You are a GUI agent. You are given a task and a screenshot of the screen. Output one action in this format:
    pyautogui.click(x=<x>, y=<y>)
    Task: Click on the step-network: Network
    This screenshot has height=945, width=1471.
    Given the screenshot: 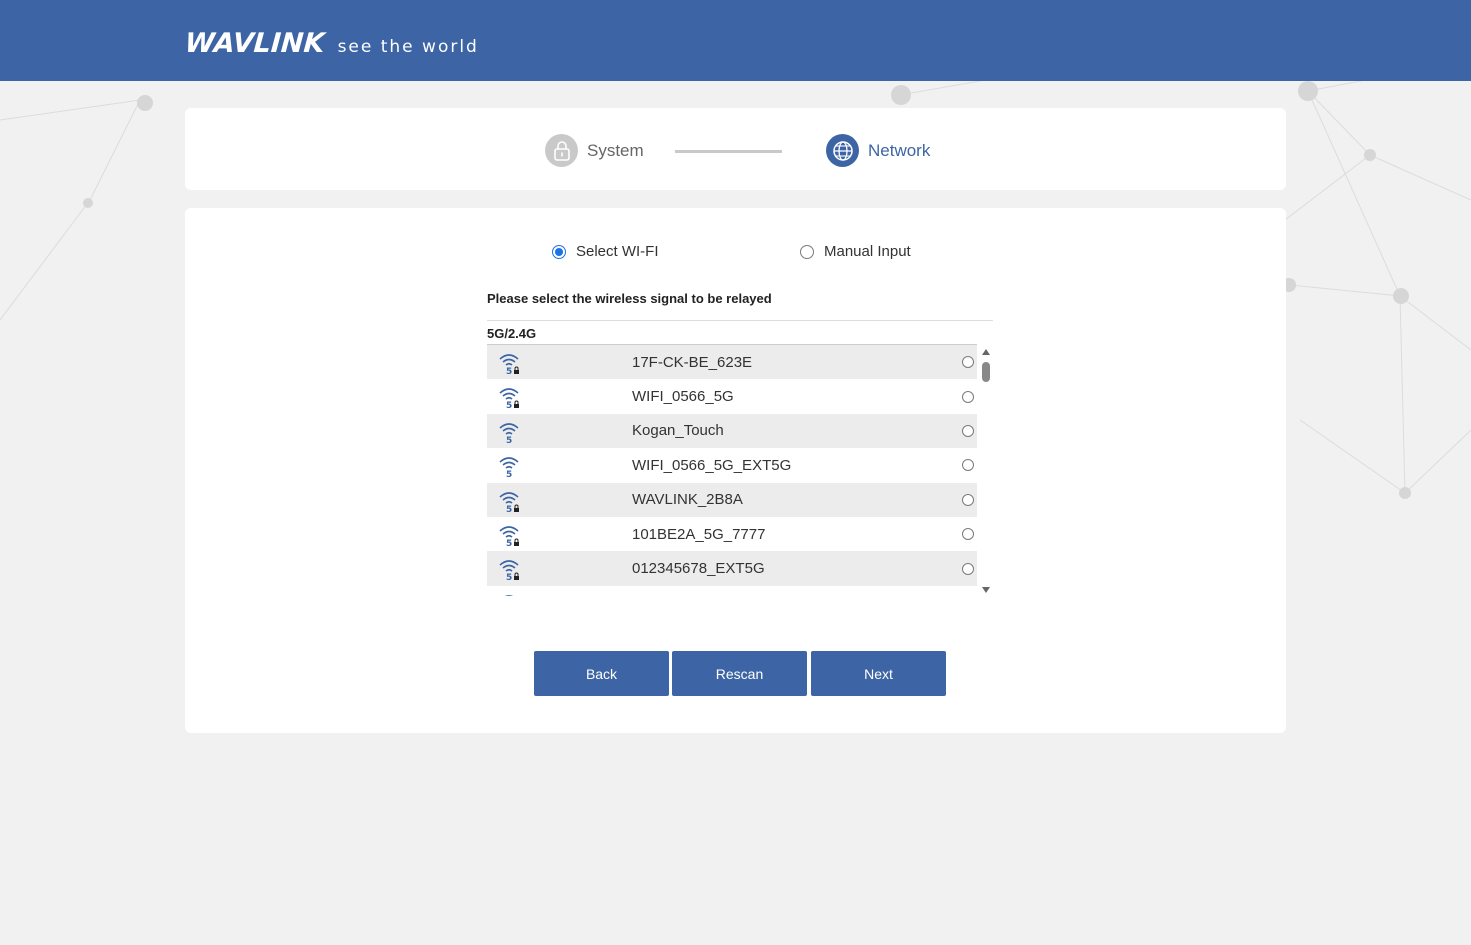 What is the action you would take?
    pyautogui.click(x=878, y=150)
    